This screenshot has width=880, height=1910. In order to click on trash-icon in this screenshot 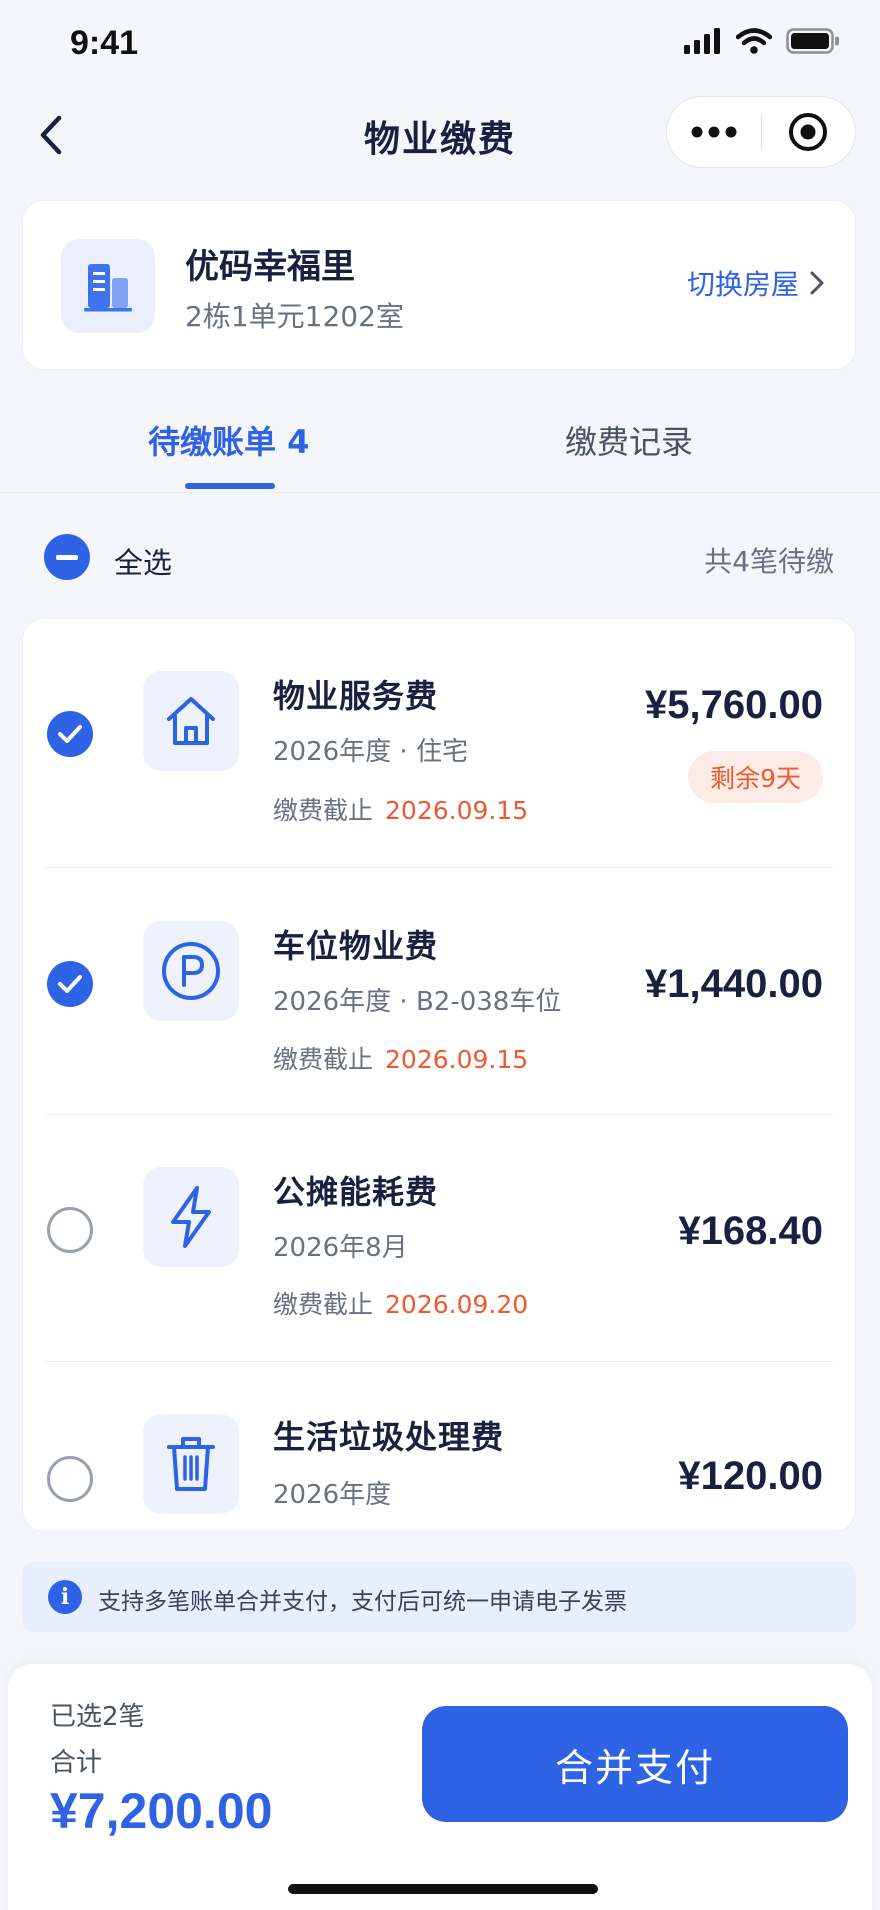, I will do `click(191, 1464)`.